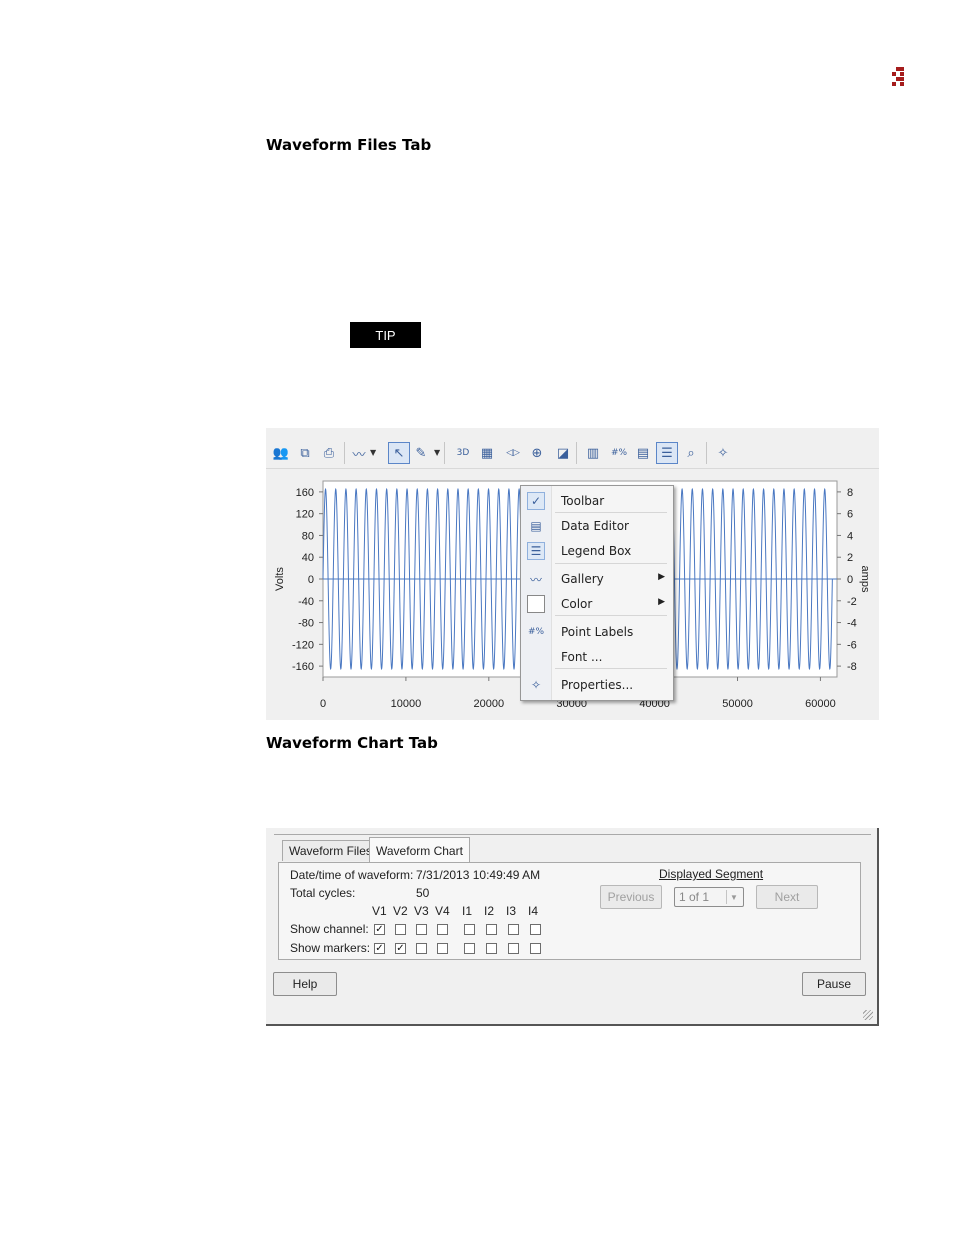  I want to click on copy-icon: ⧉, so click(305, 453).